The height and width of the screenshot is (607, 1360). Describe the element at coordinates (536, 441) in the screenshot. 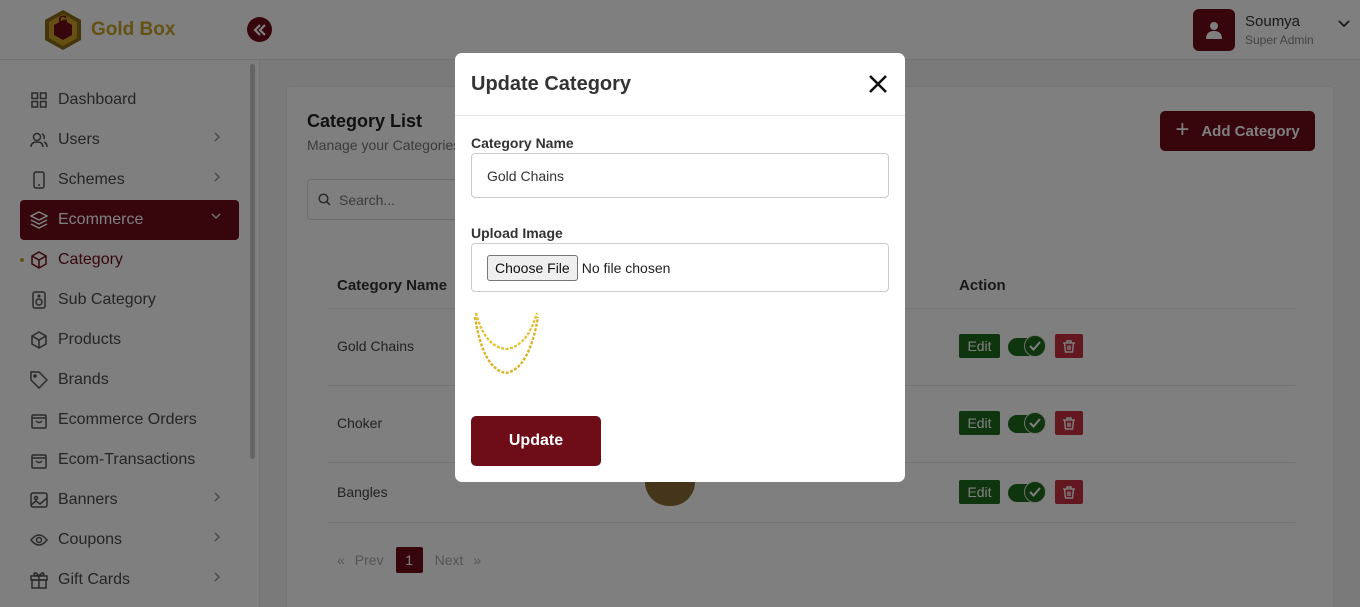

I see `update-button: Update` at that location.